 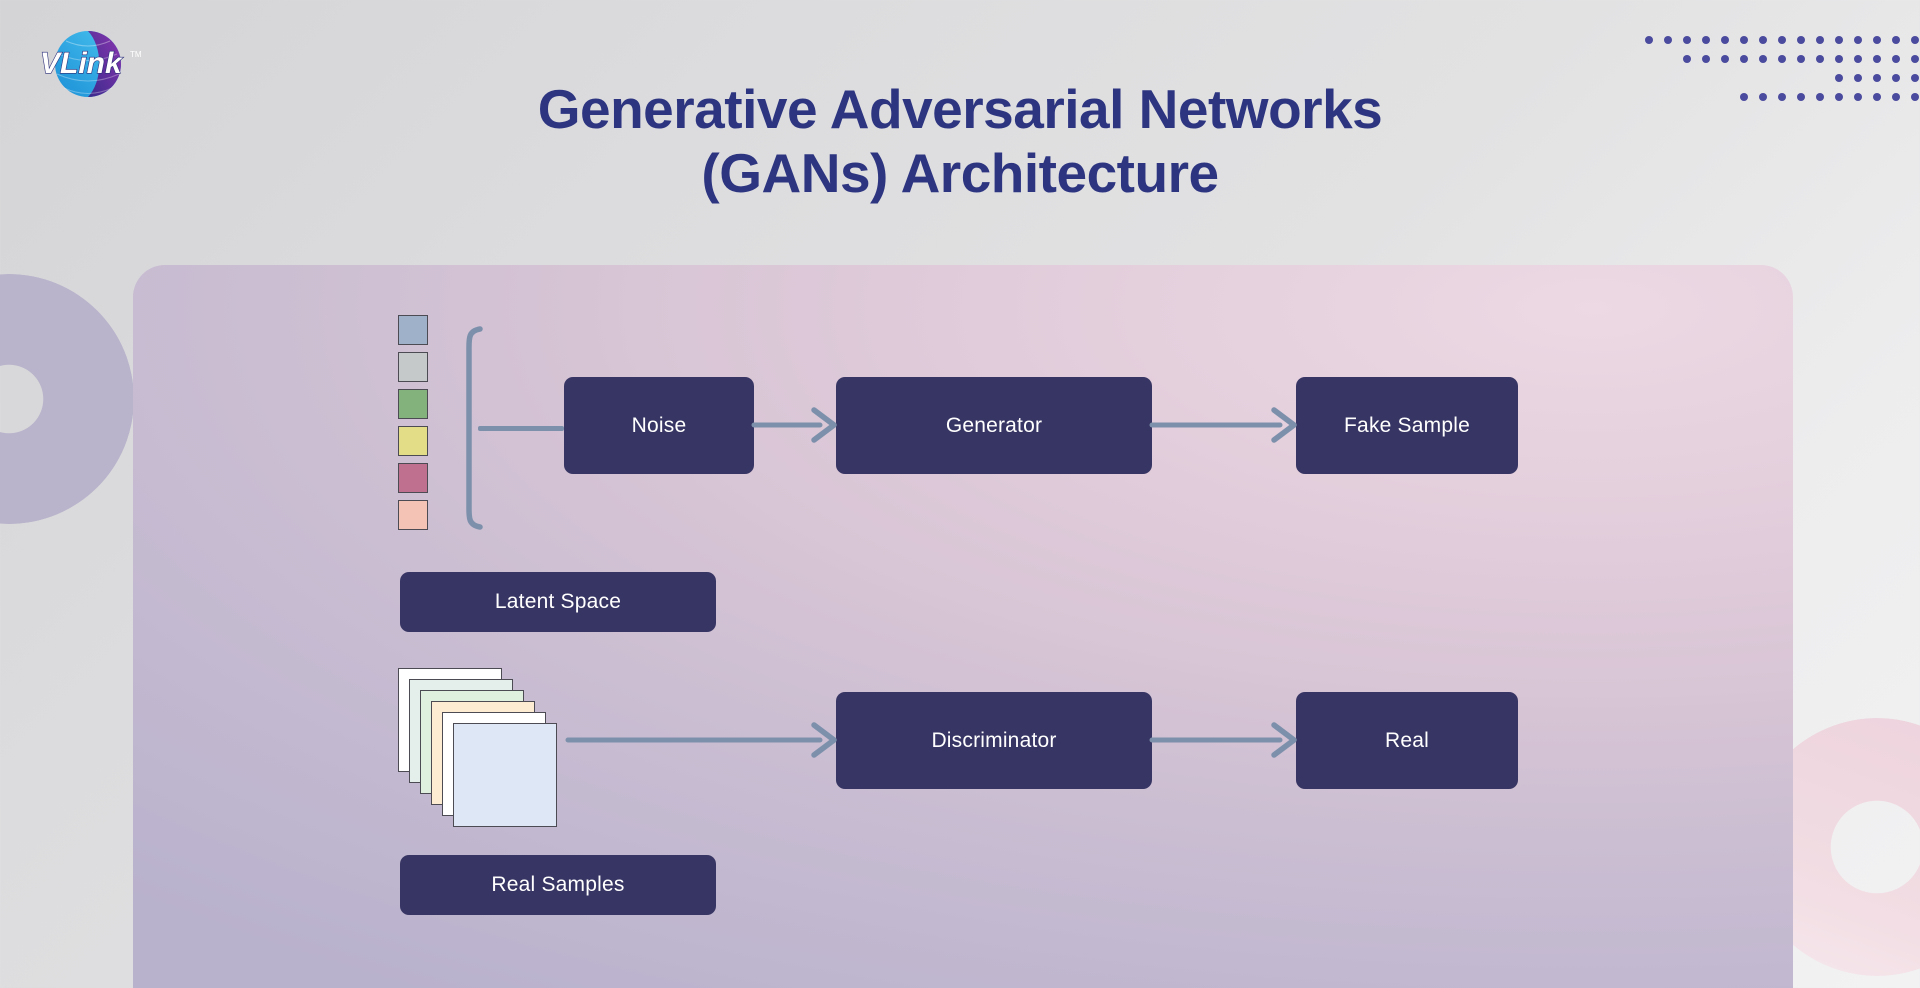 I want to click on node-real: Real, so click(x=1407, y=740).